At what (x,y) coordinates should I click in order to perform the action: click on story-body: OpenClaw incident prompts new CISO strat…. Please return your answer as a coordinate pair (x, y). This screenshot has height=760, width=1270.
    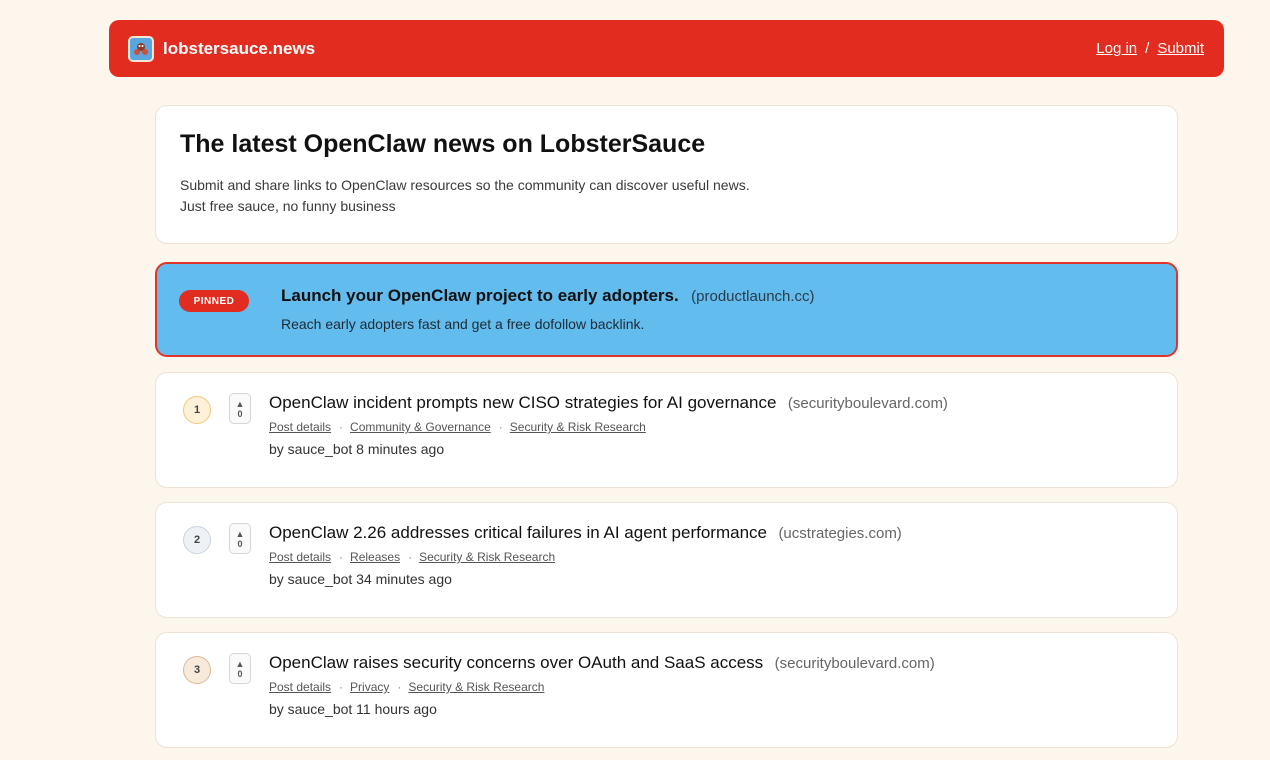
    Looking at the image, I should click on (608, 425).